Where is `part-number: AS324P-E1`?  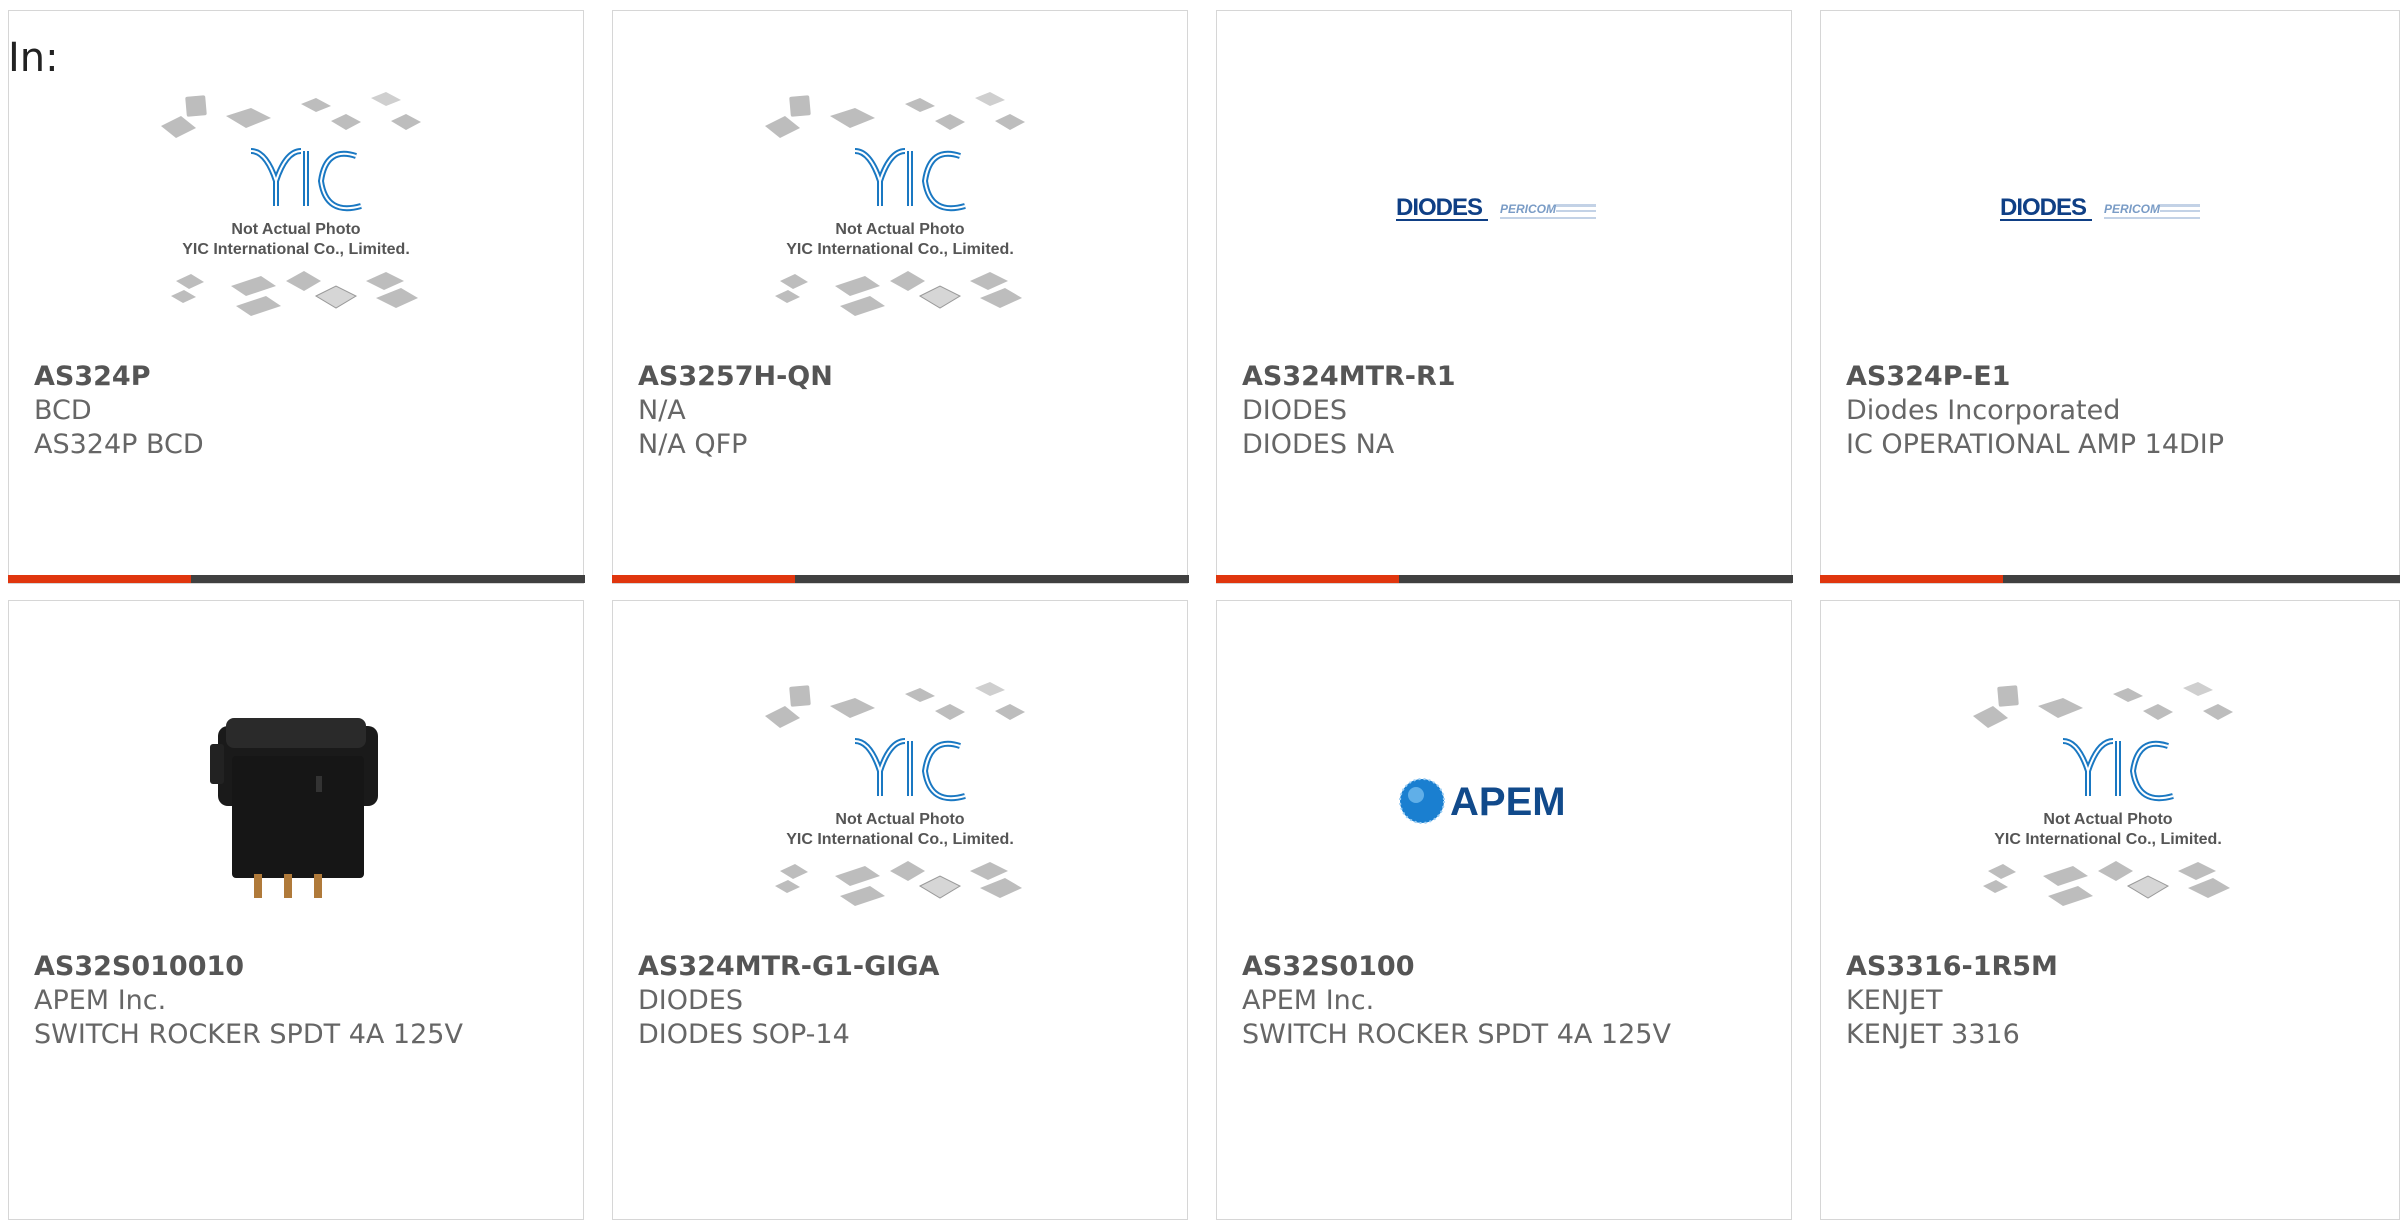
part-number: AS324P-E1 is located at coordinates (1928, 376).